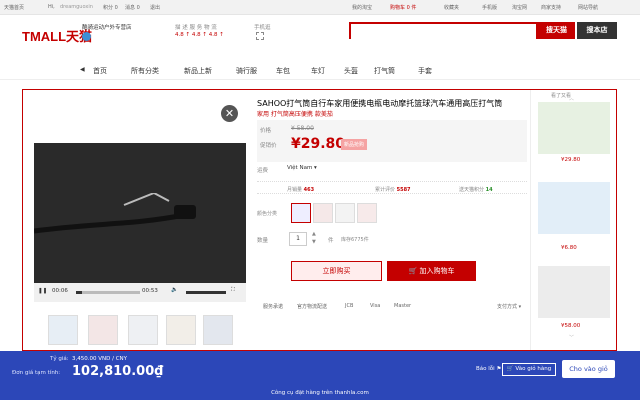 The height and width of the screenshot is (400, 640). I want to click on tmall-points: 送天猫积分 14, so click(476, 190).